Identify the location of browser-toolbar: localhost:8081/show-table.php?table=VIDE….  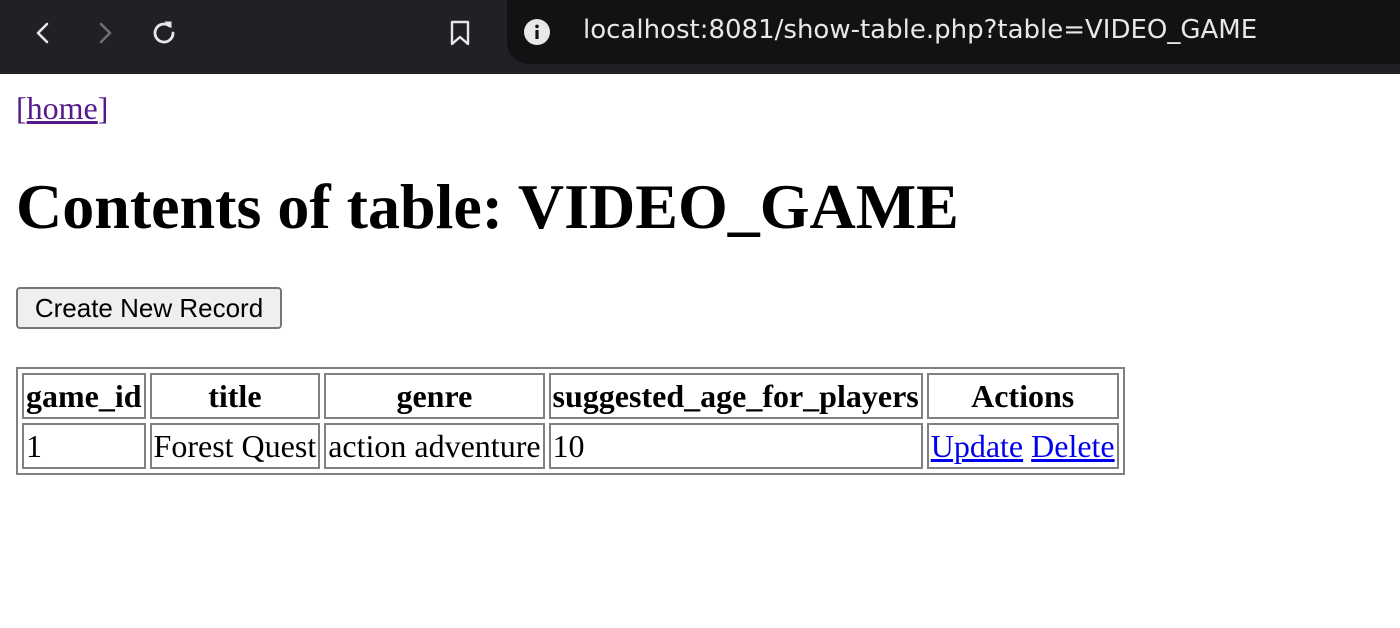
(700, 37).